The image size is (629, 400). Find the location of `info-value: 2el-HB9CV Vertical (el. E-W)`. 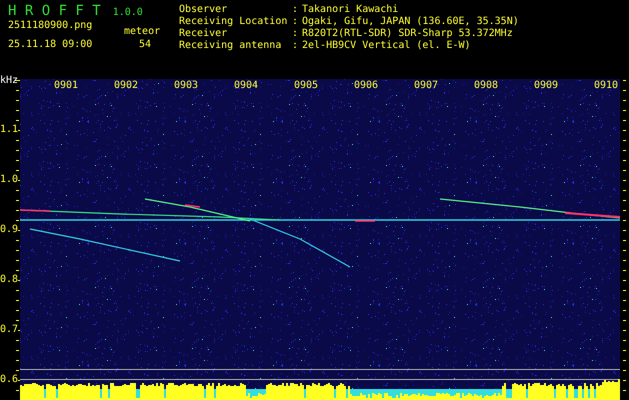

info-value: 2el-HB9CV Vertical (el. E-W) is located at coordinates (387, 46).